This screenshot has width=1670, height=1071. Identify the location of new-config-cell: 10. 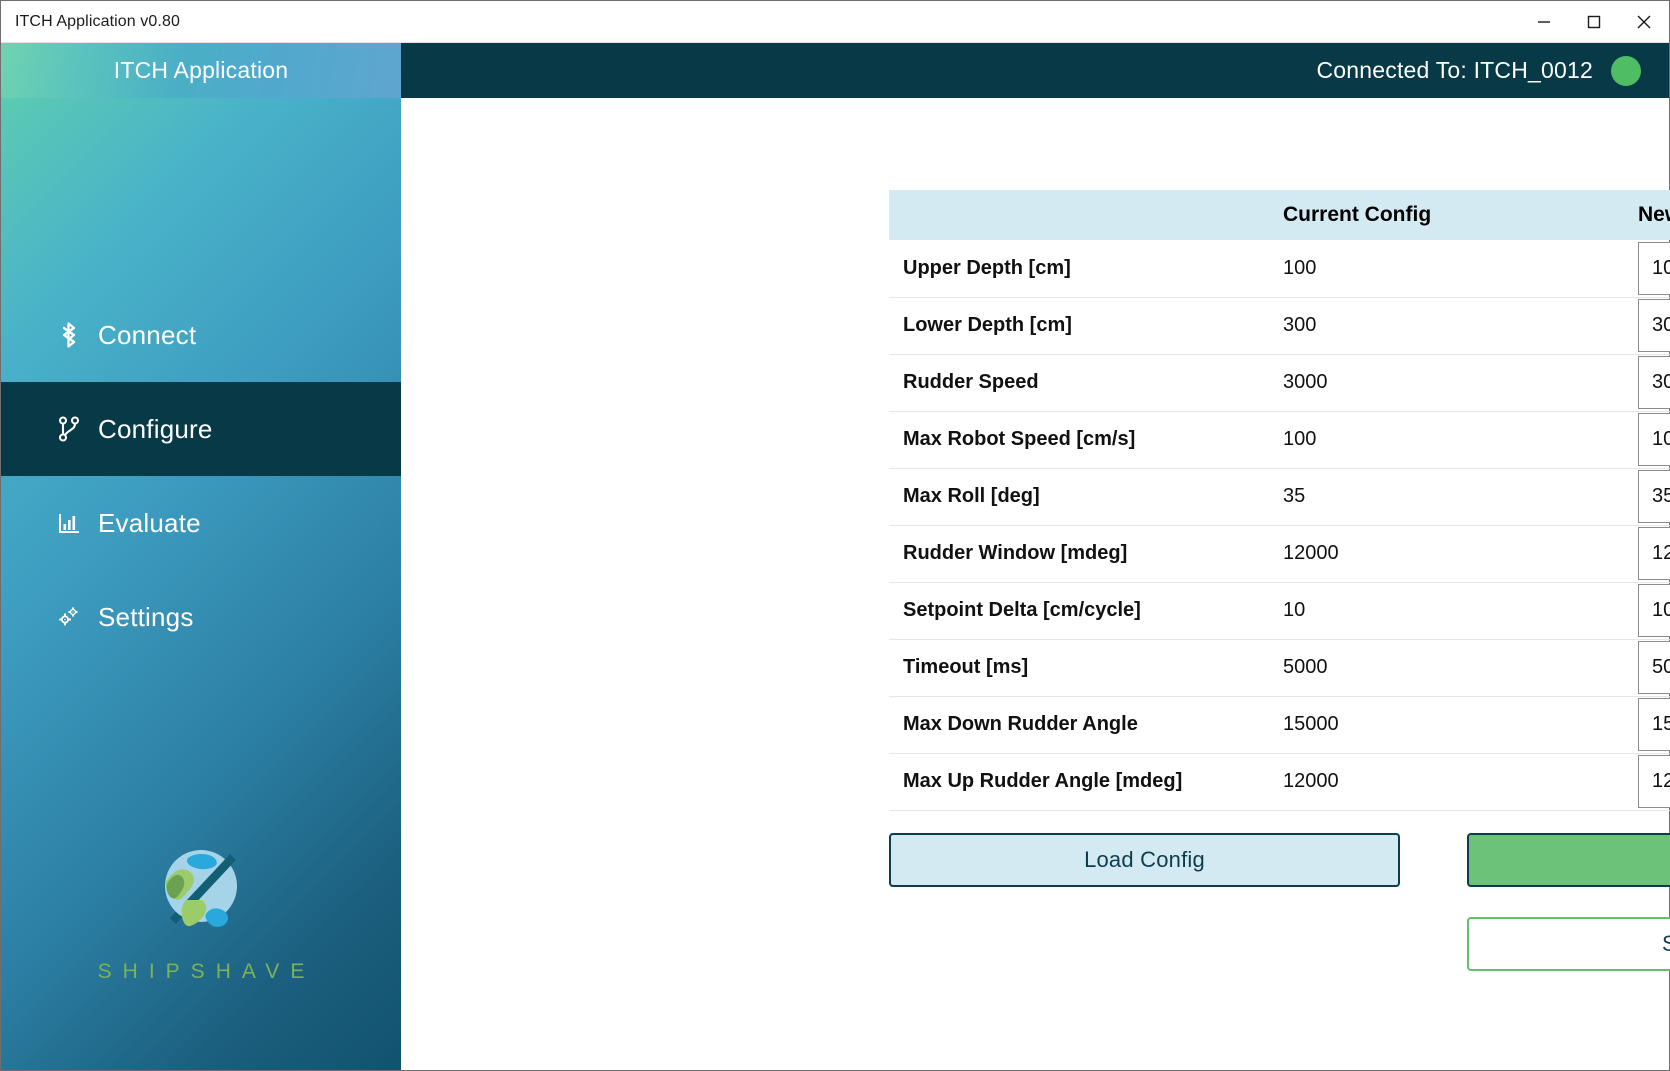
(1647, 611).